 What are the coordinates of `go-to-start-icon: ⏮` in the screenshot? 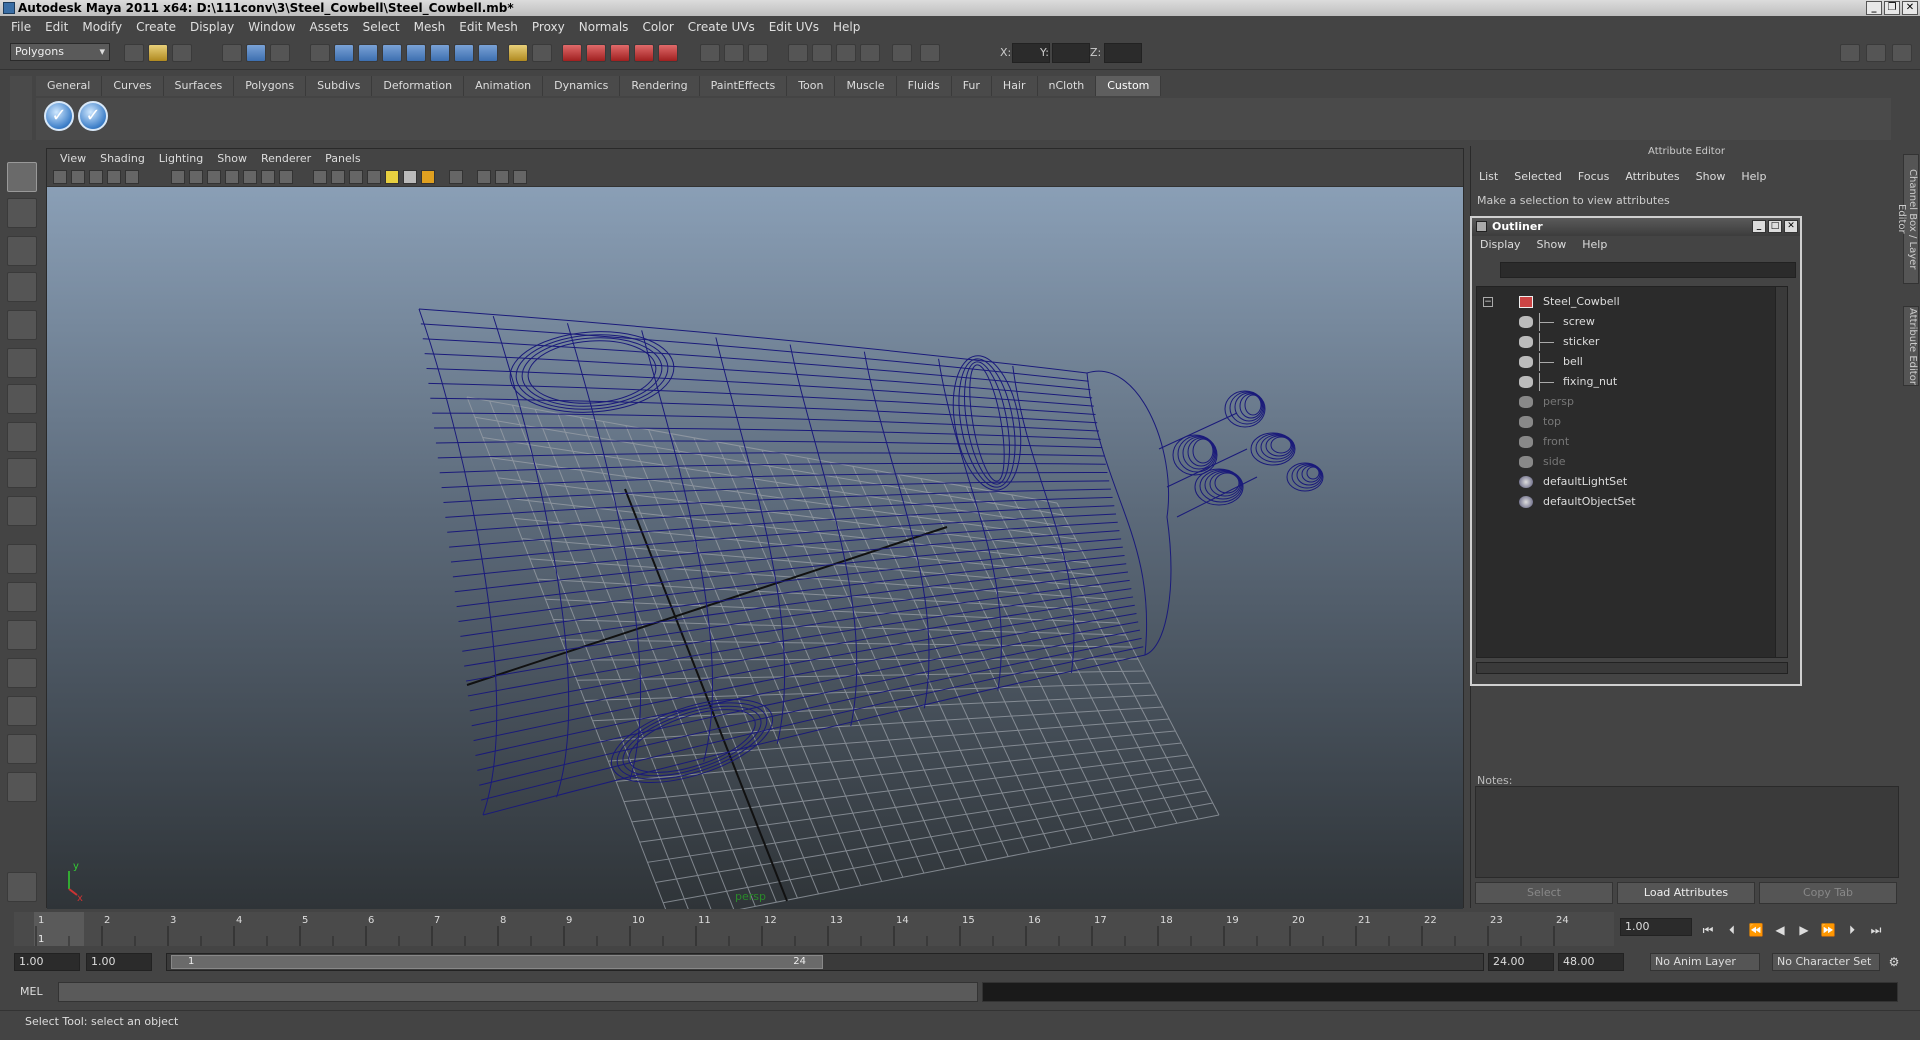 It's located at (1708, 930).